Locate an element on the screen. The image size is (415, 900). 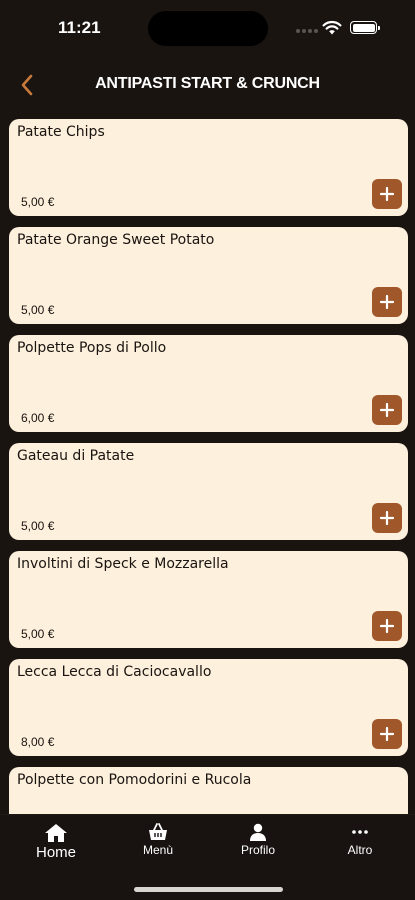
user-icon is located at coordinates (258, 832).